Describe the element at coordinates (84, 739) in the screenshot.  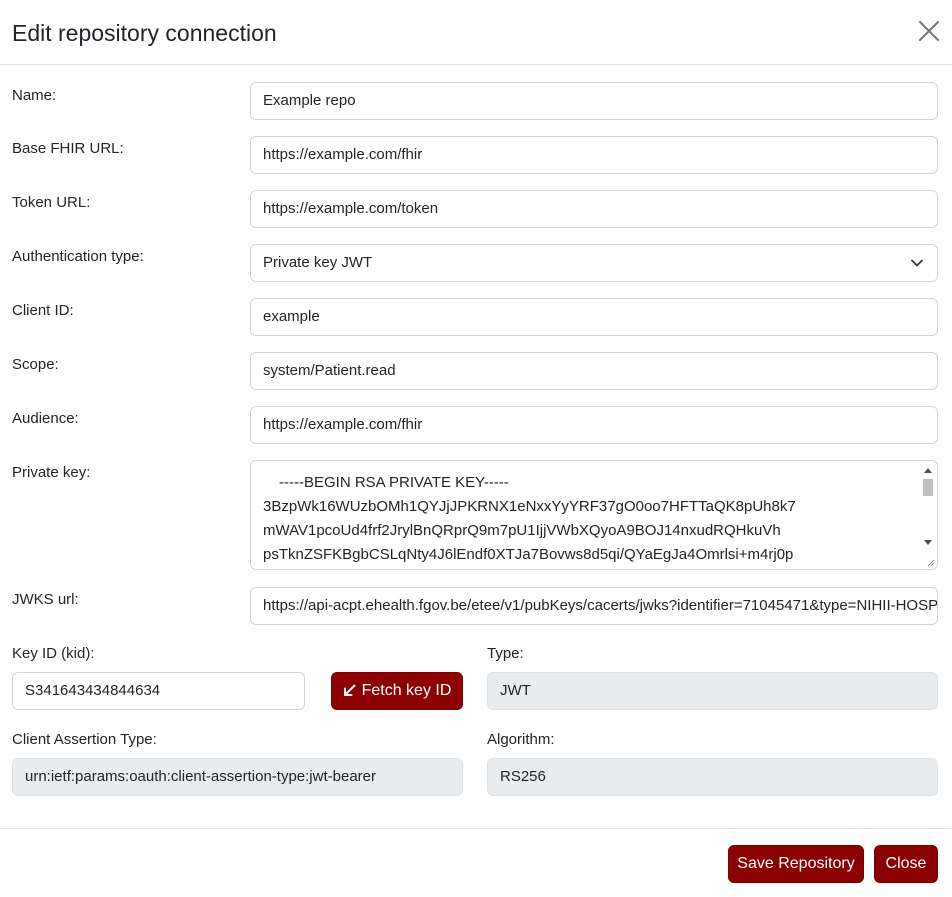
I see `client-assertion-type-label: Client Assertion Type:` at that location.